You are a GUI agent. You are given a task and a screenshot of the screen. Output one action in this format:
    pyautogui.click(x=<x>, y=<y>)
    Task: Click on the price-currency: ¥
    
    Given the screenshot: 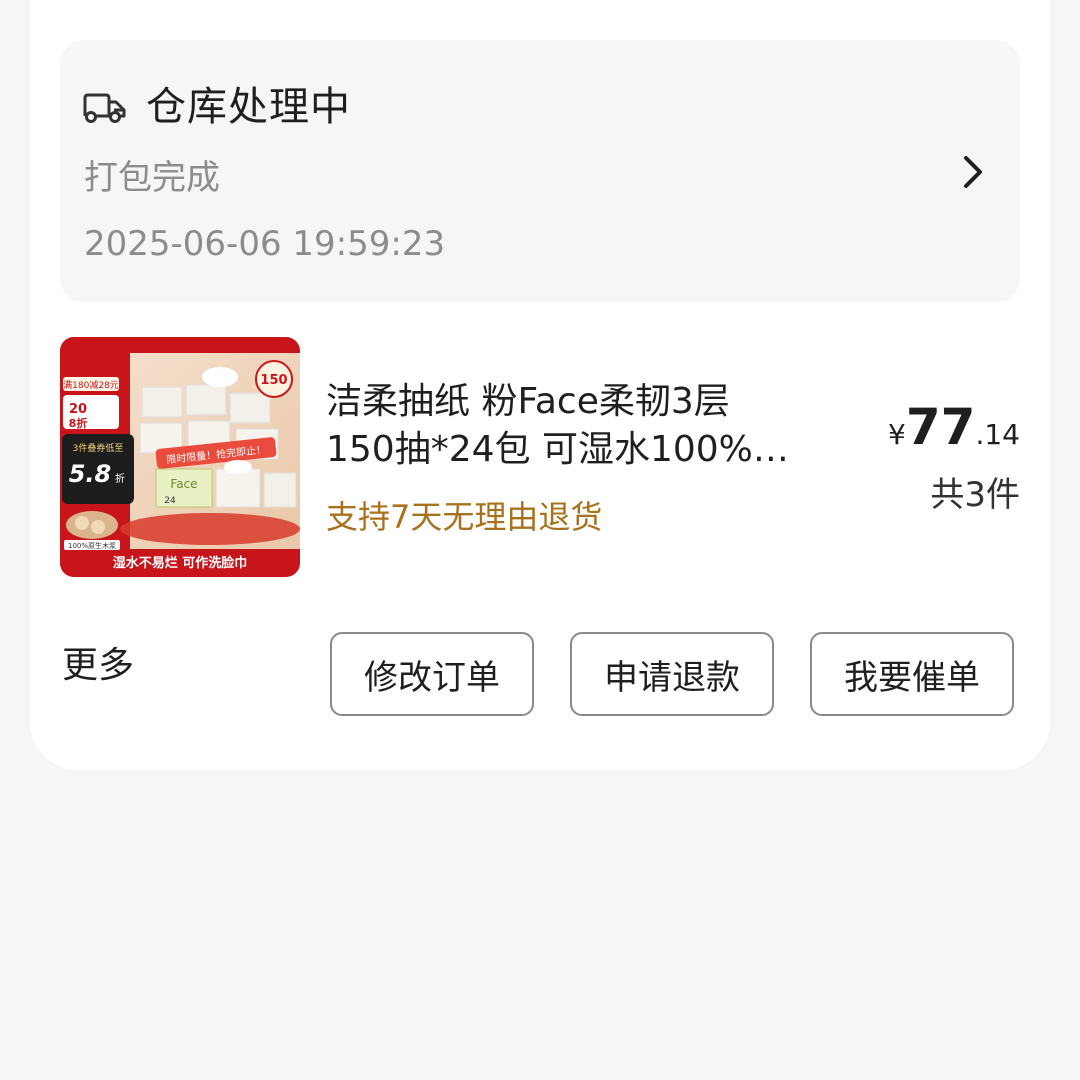 What is the action you would take?
    pyautogui.click(x=897, y=434)
    